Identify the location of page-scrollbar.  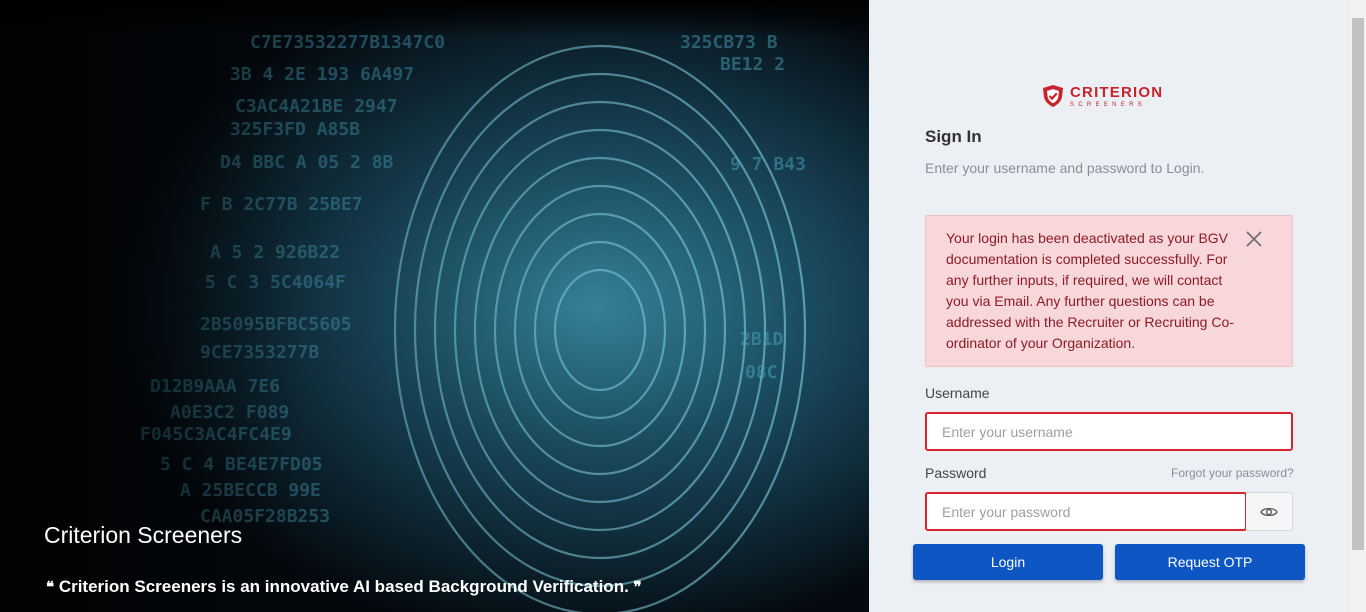
(1358, 306).